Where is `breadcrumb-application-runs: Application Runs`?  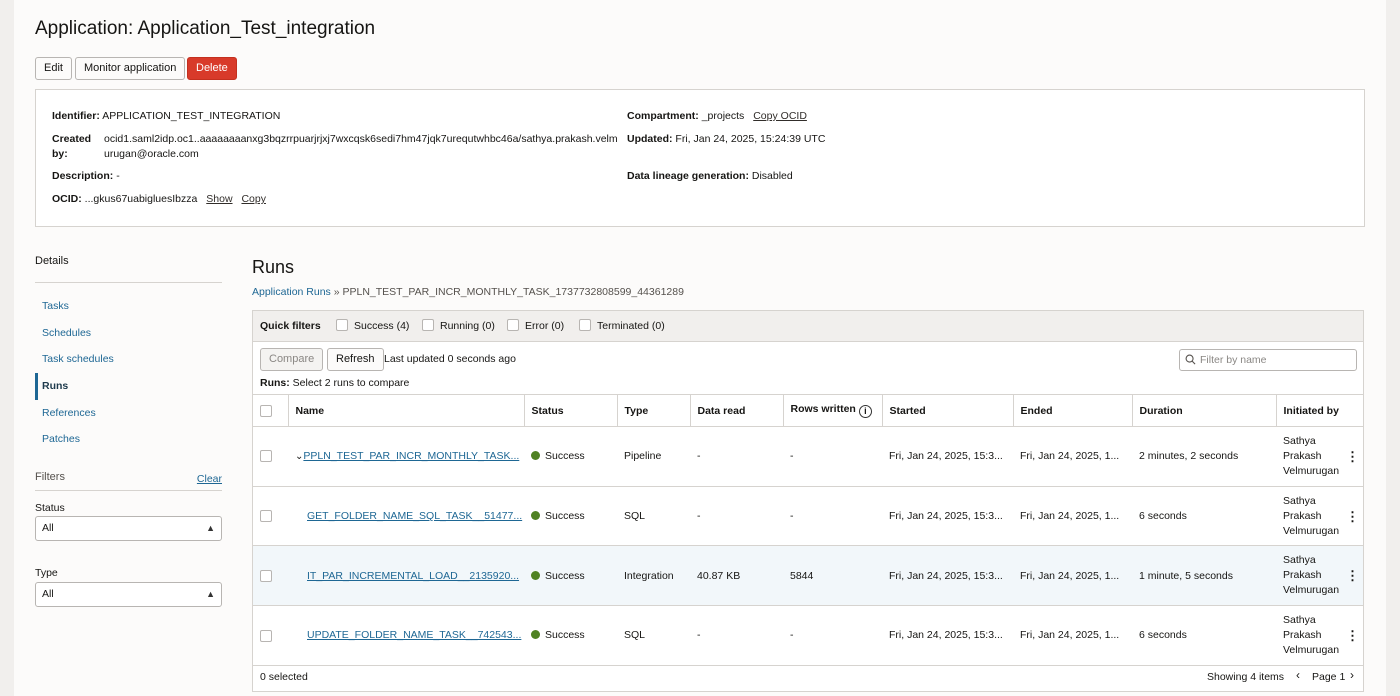 breadcrumb-application-runs: Application Runs is located at coordinates (291, 292).